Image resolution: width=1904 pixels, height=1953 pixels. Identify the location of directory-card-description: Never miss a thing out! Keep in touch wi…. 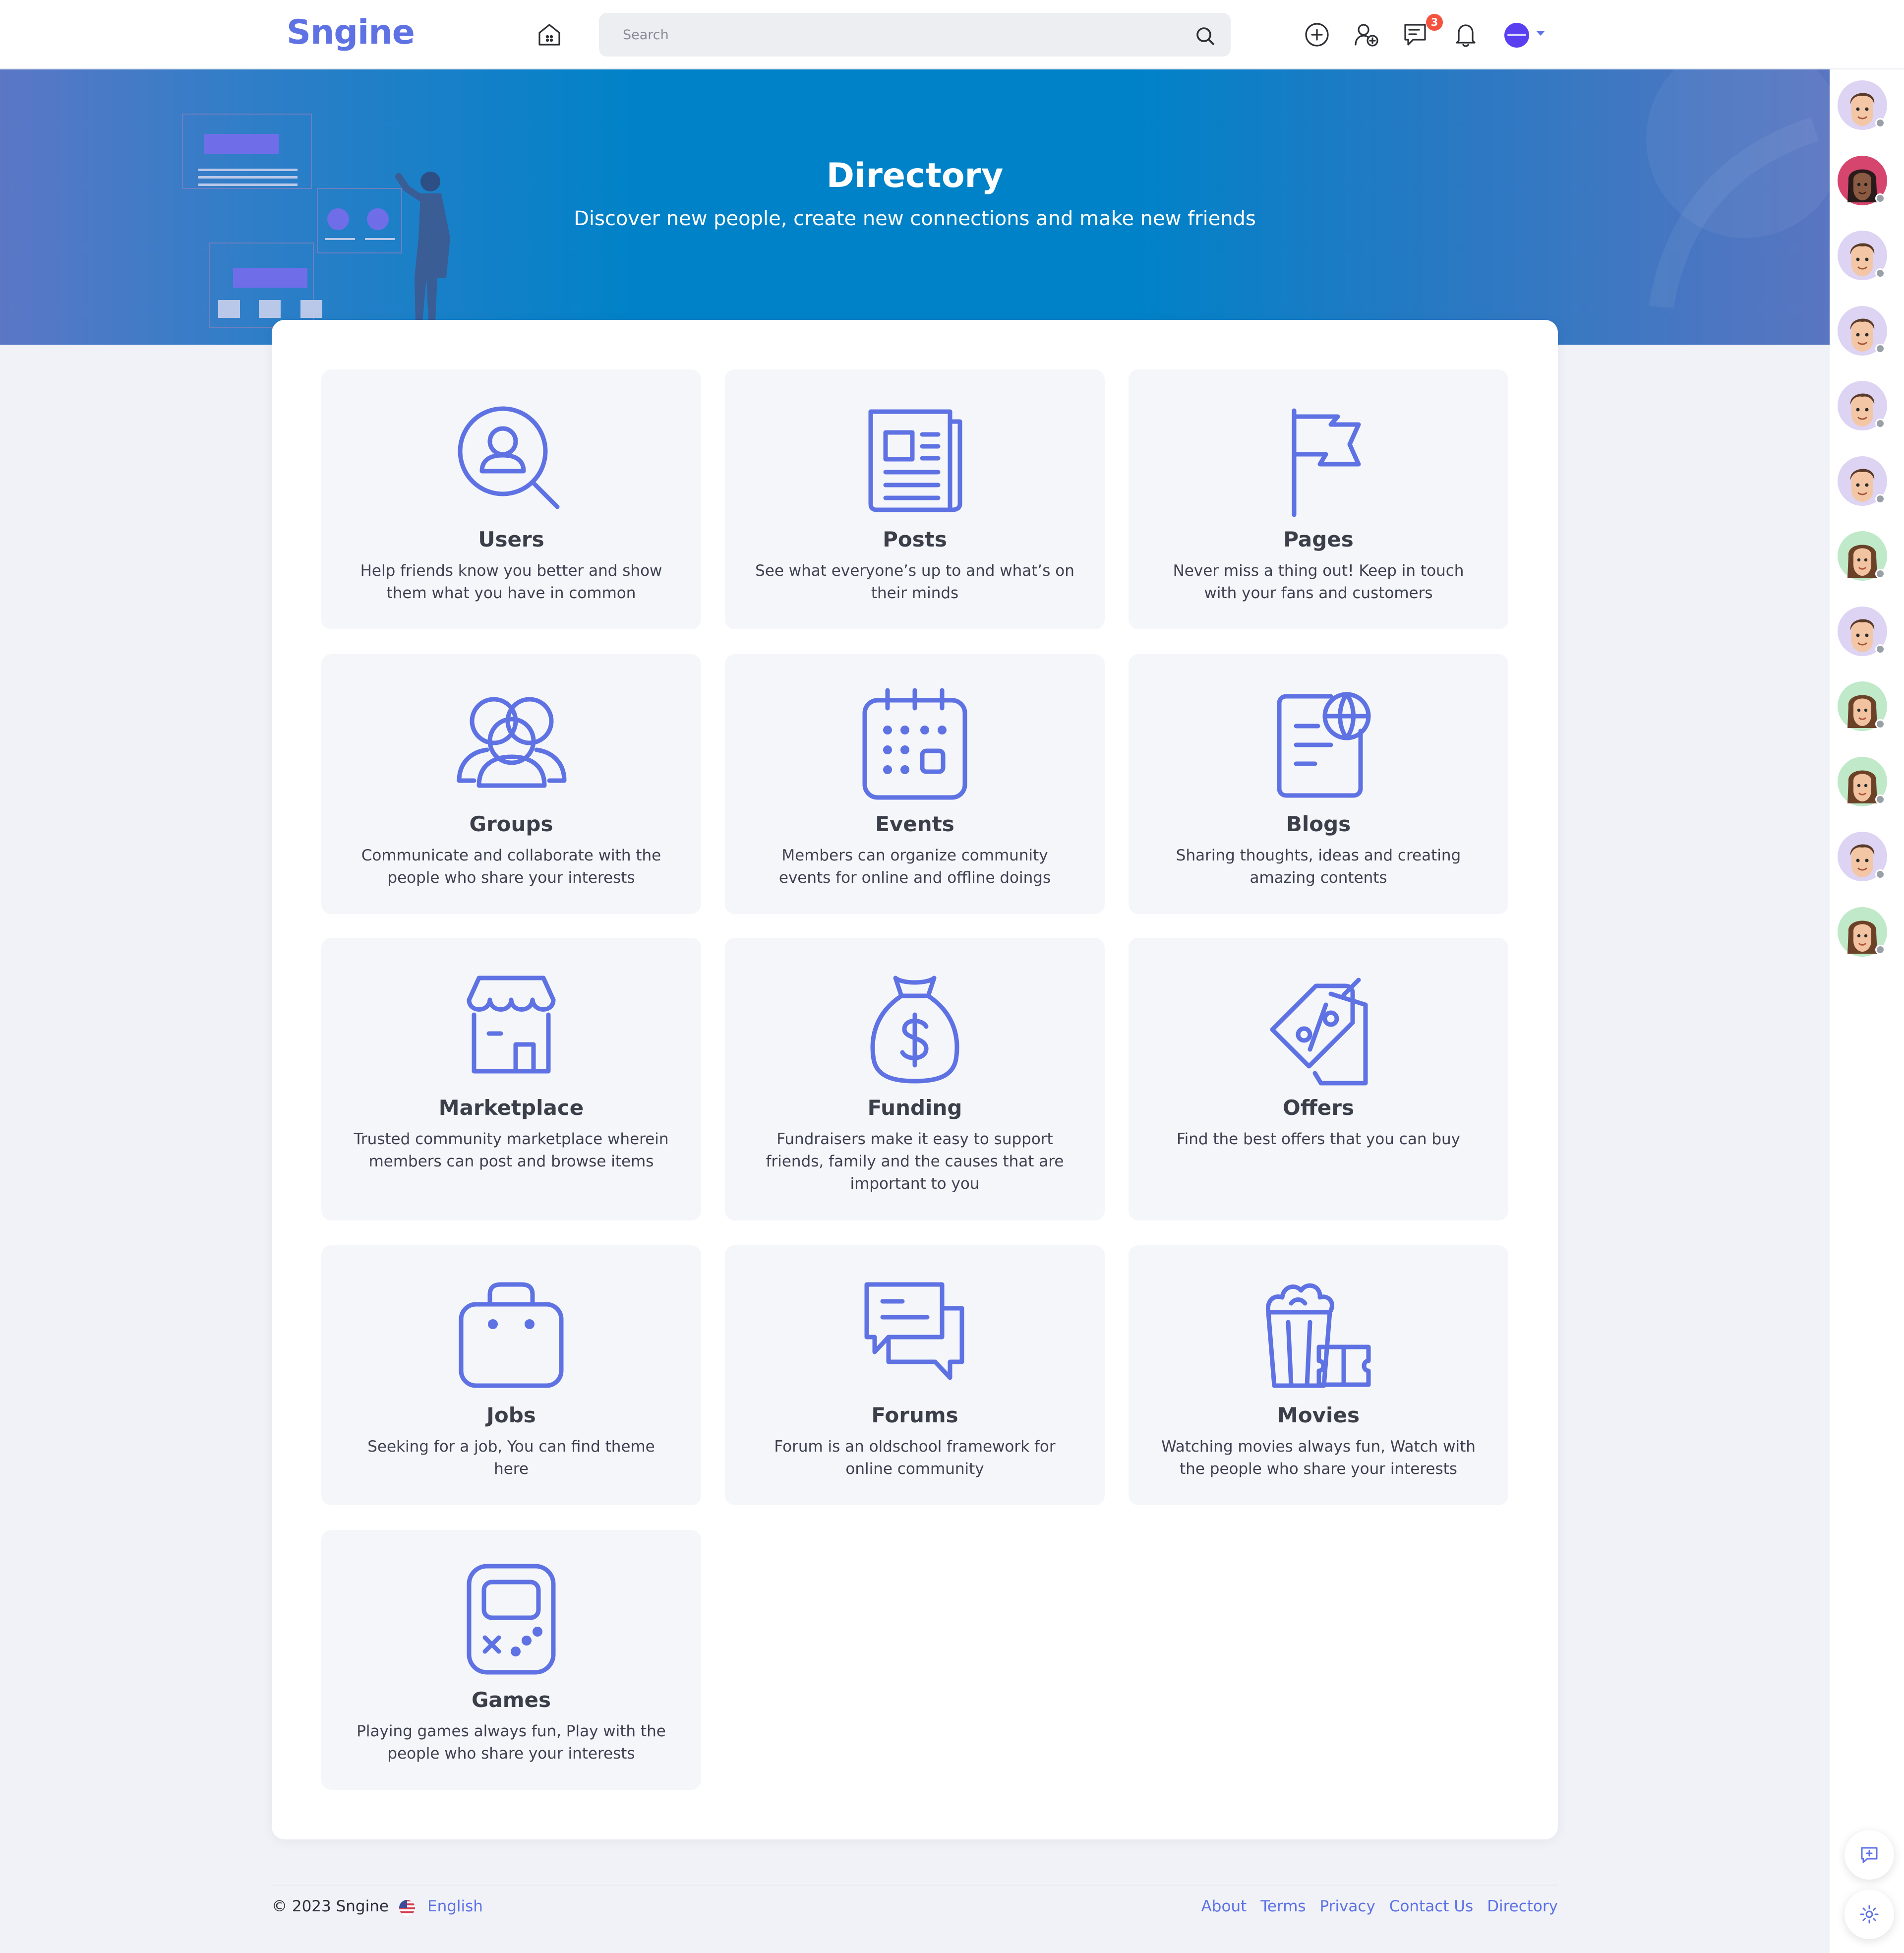
(1318, 582).